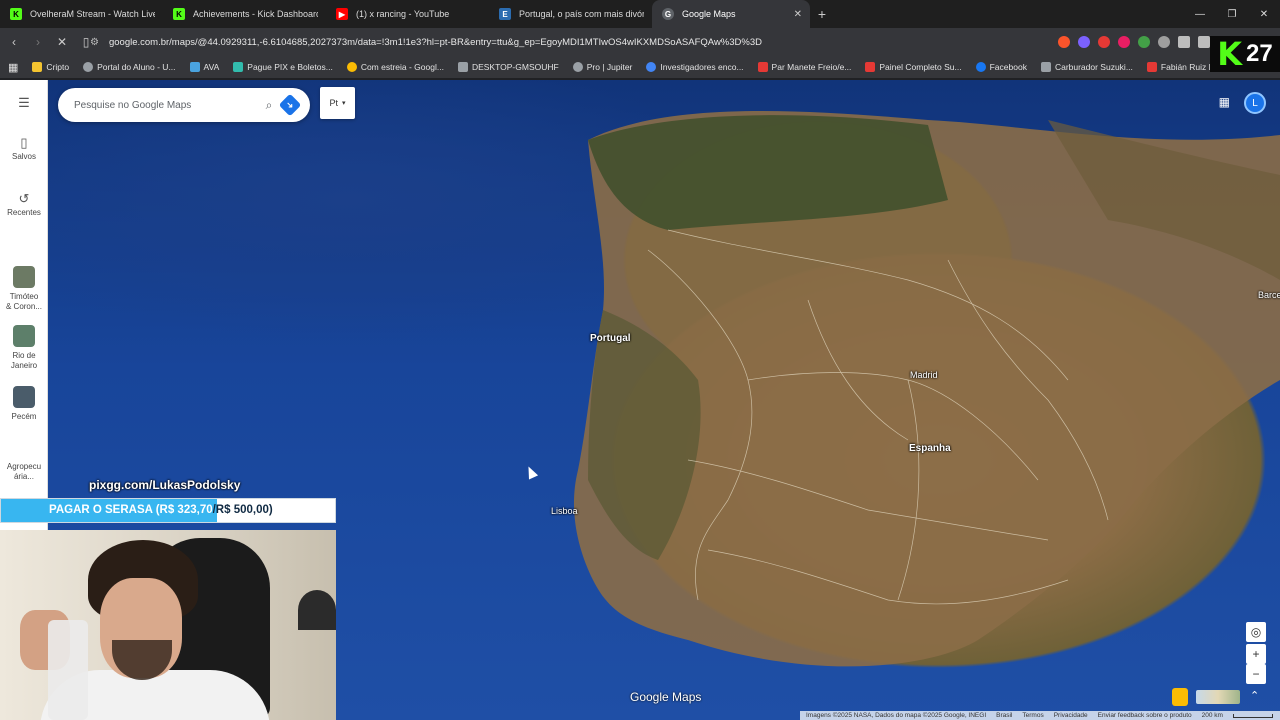  I want to click on maps-search-box: Pesquise no Google Maps ⌕ ➜, so click(184, 105).